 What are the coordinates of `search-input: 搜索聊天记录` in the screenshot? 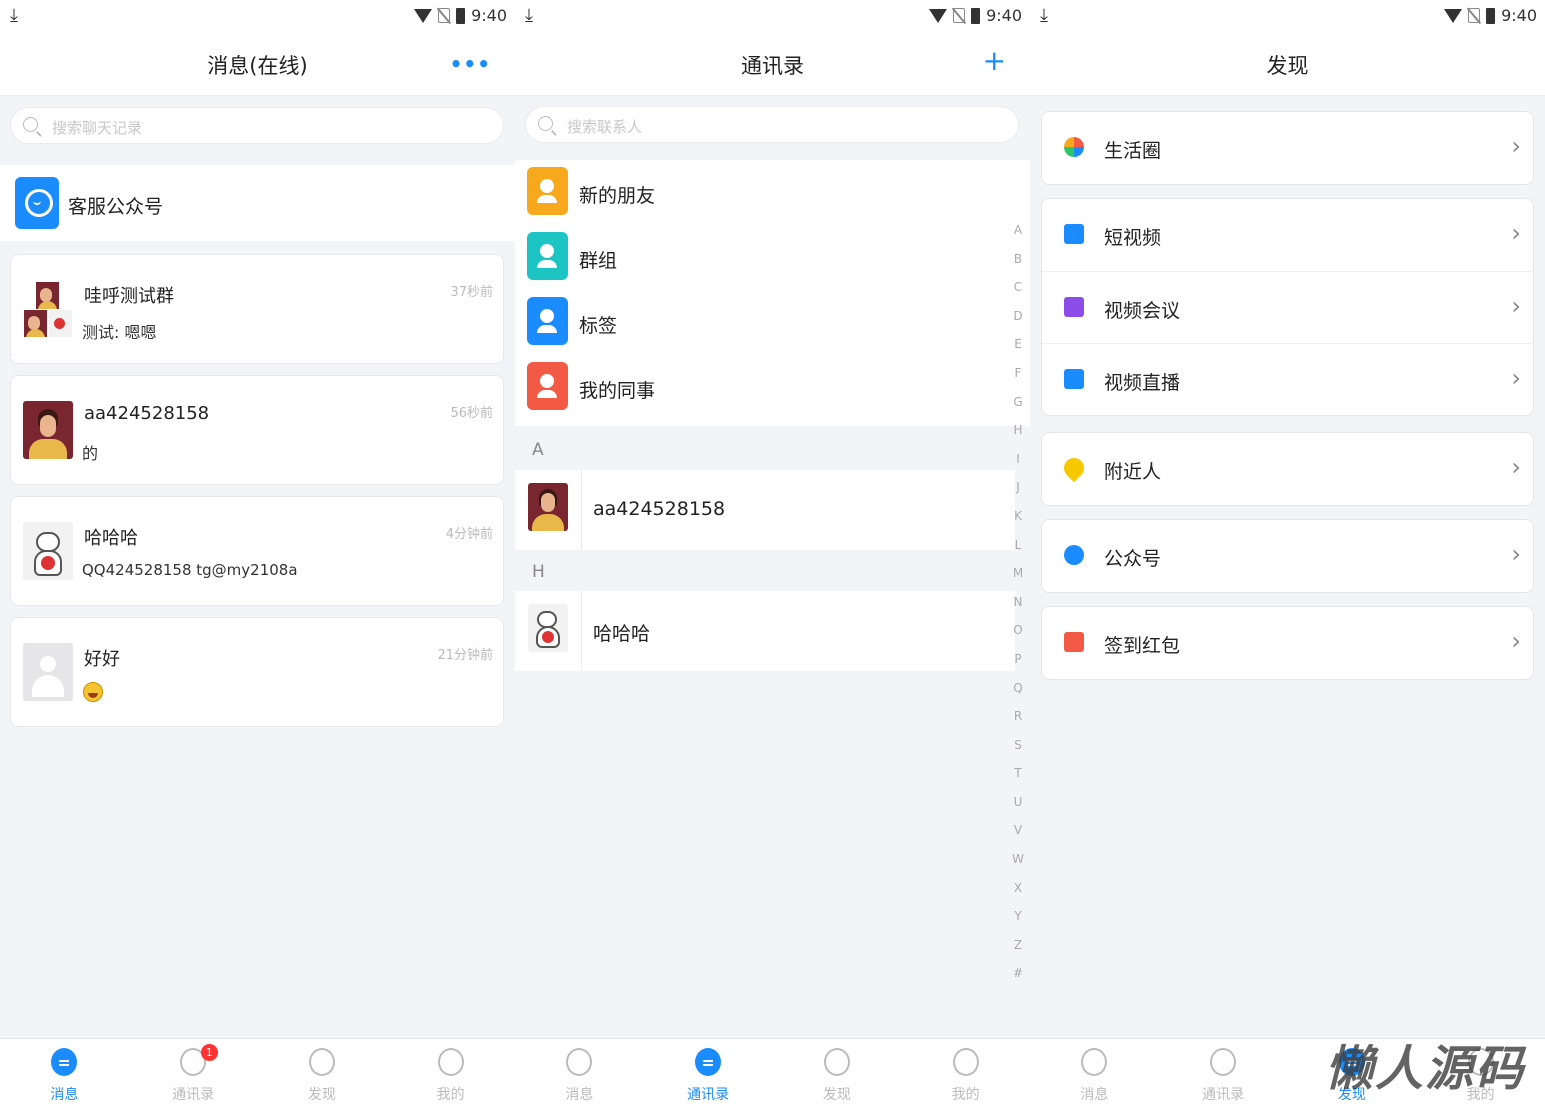 It's located at (257, 125).